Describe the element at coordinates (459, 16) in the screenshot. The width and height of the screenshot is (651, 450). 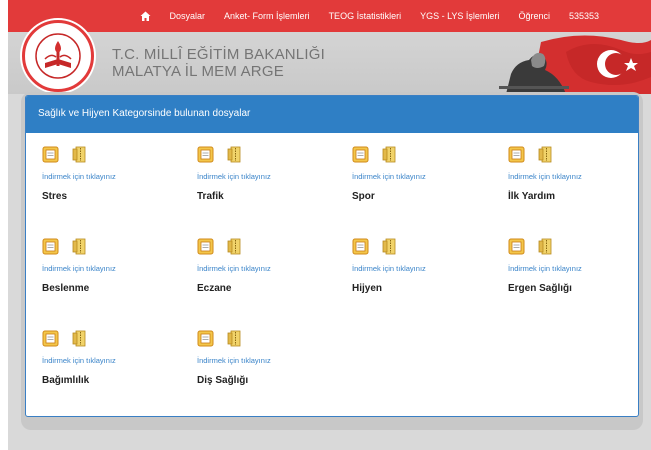
I see `nav-item-ygs-lys: YGS - LYS İşlemleri` at that location.